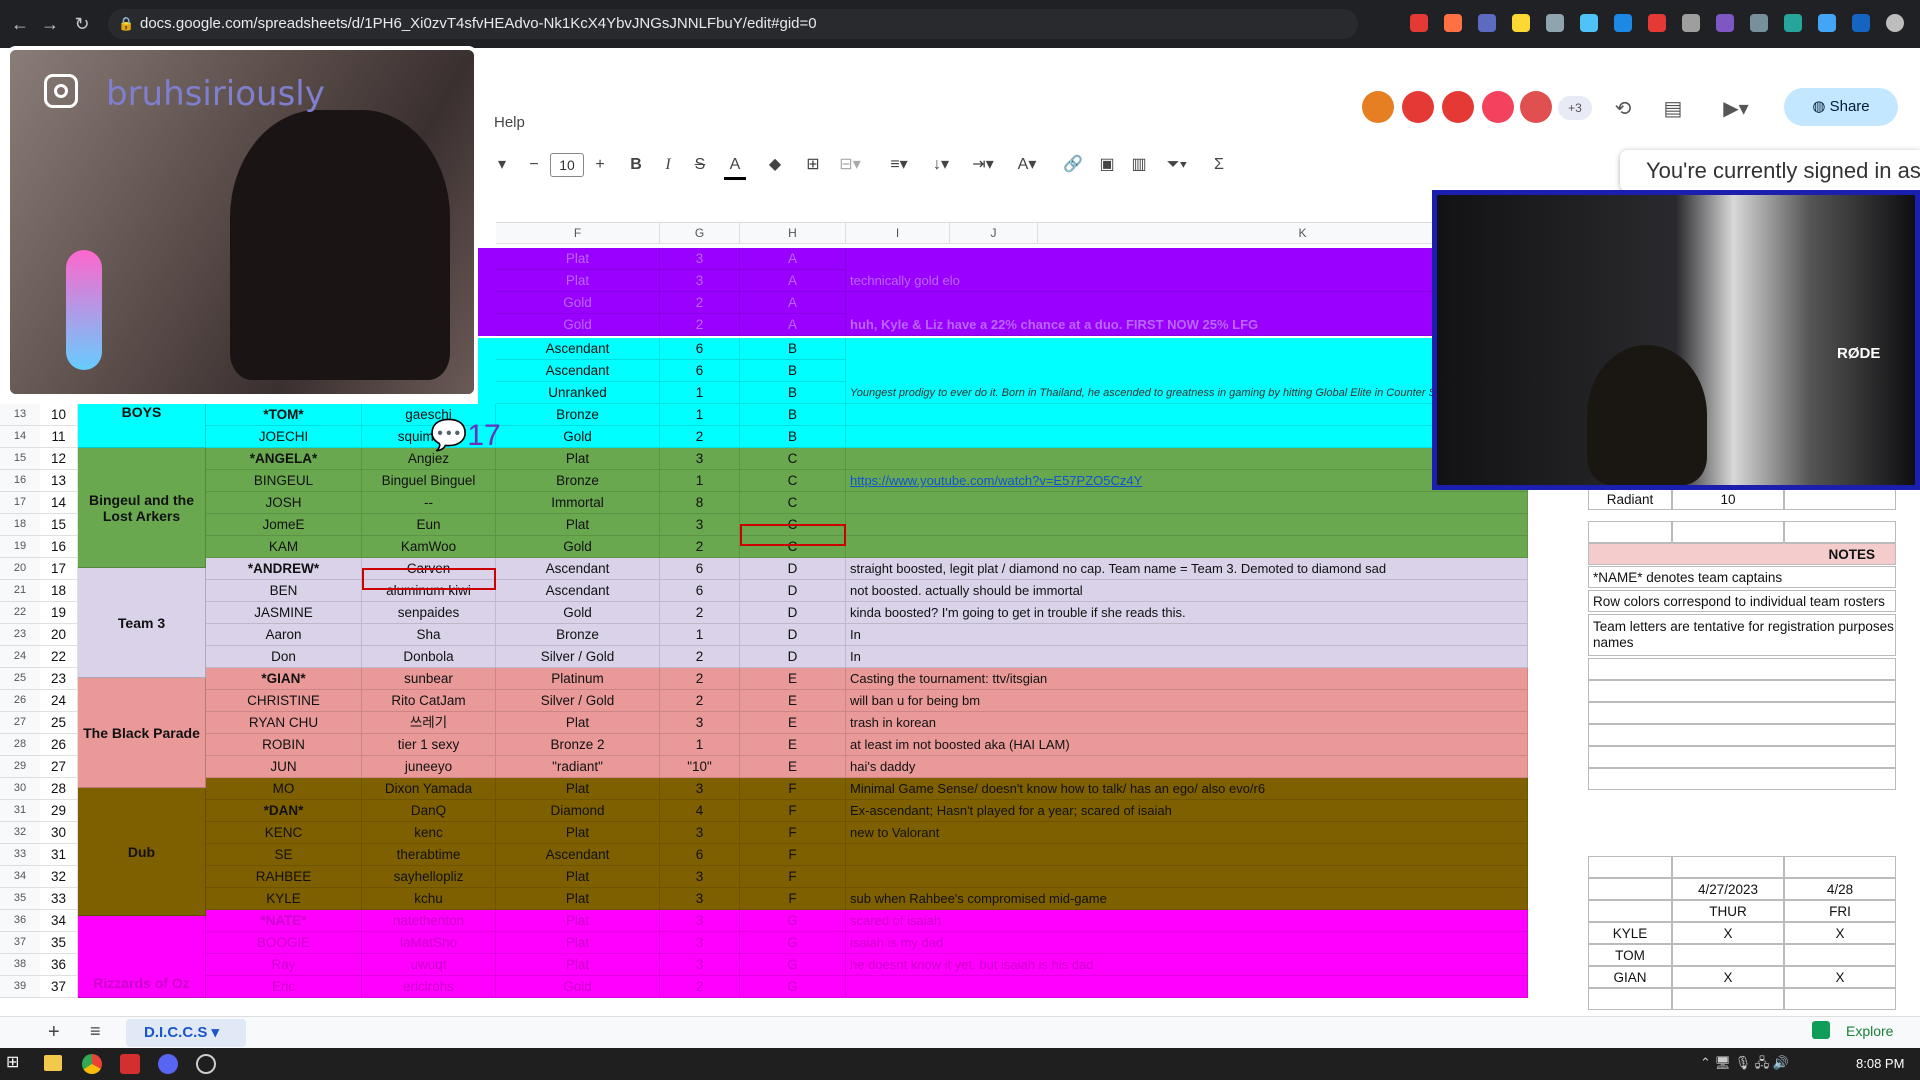 This screenshot has width=1920, height=1080. Describe the element at coordinates (1742, 577) in the screenshot. I see `notes-item: *NAME* denotes team captains` at that location.